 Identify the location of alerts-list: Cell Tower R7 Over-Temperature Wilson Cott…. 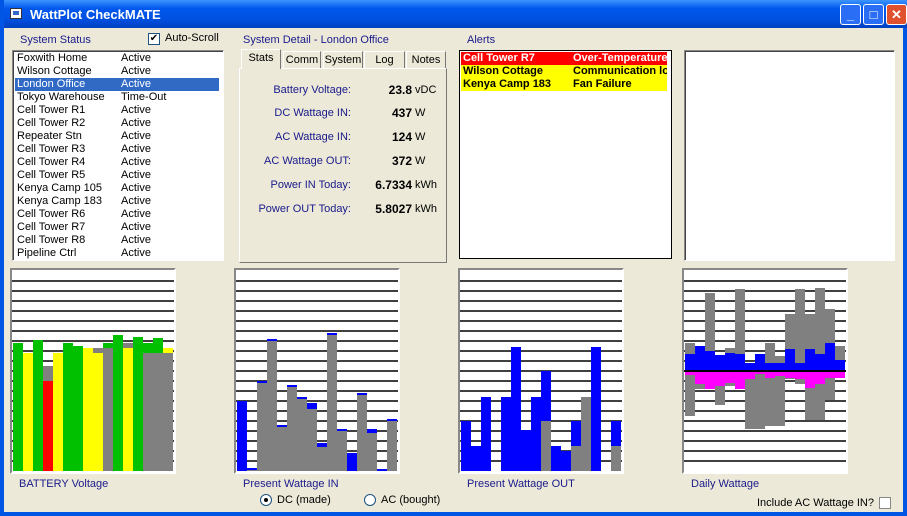
(565, 154).